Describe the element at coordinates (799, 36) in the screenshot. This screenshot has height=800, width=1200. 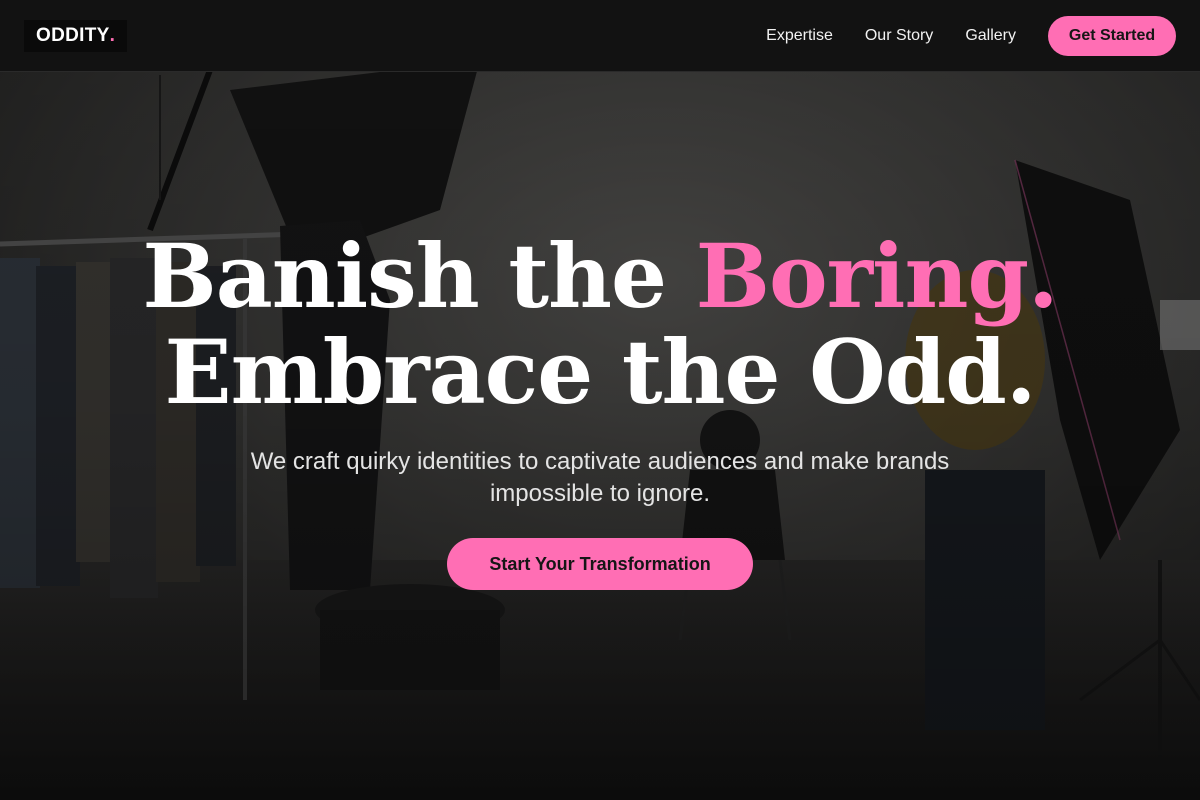
I see `nav-link-expertise: Expertise` at that location.